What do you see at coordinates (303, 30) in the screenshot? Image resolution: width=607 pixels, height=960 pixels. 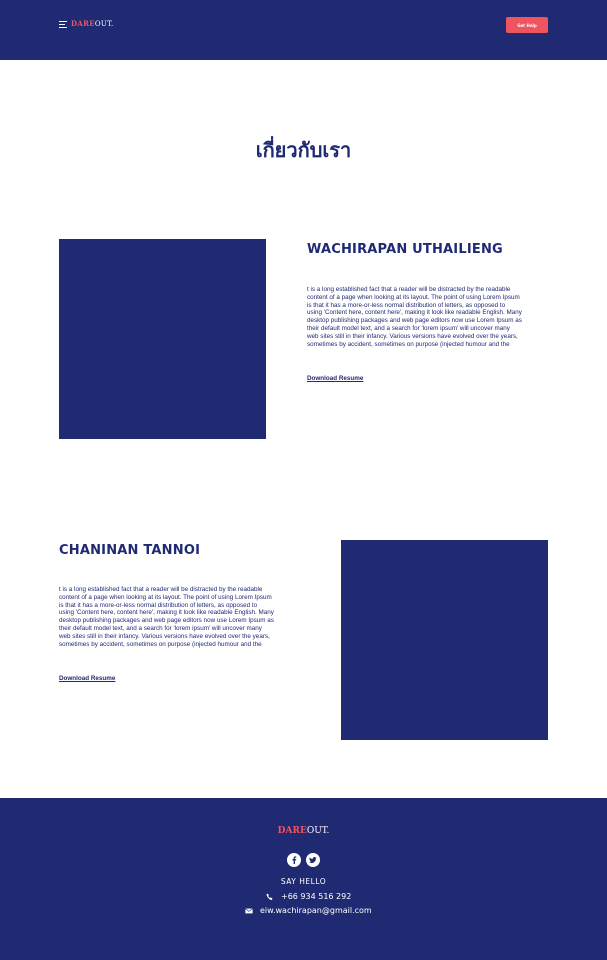 I see `top-header: DAREOUT. Get Help` at bounding box center [303, 30].